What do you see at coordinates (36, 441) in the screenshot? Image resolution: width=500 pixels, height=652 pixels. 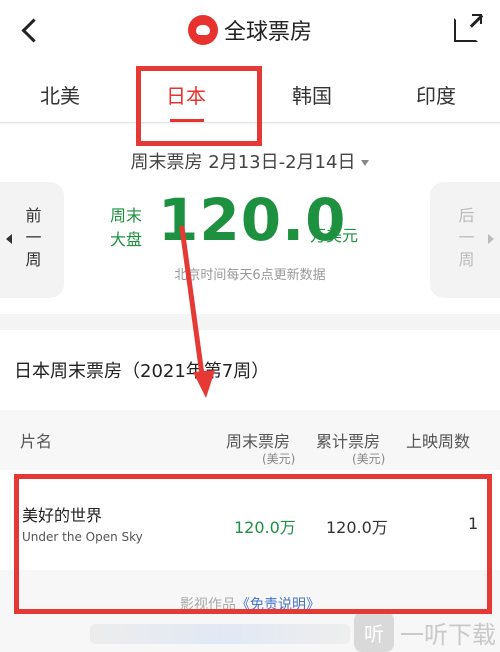 I see `header-name: 片名` at bounding box center [36, 441].